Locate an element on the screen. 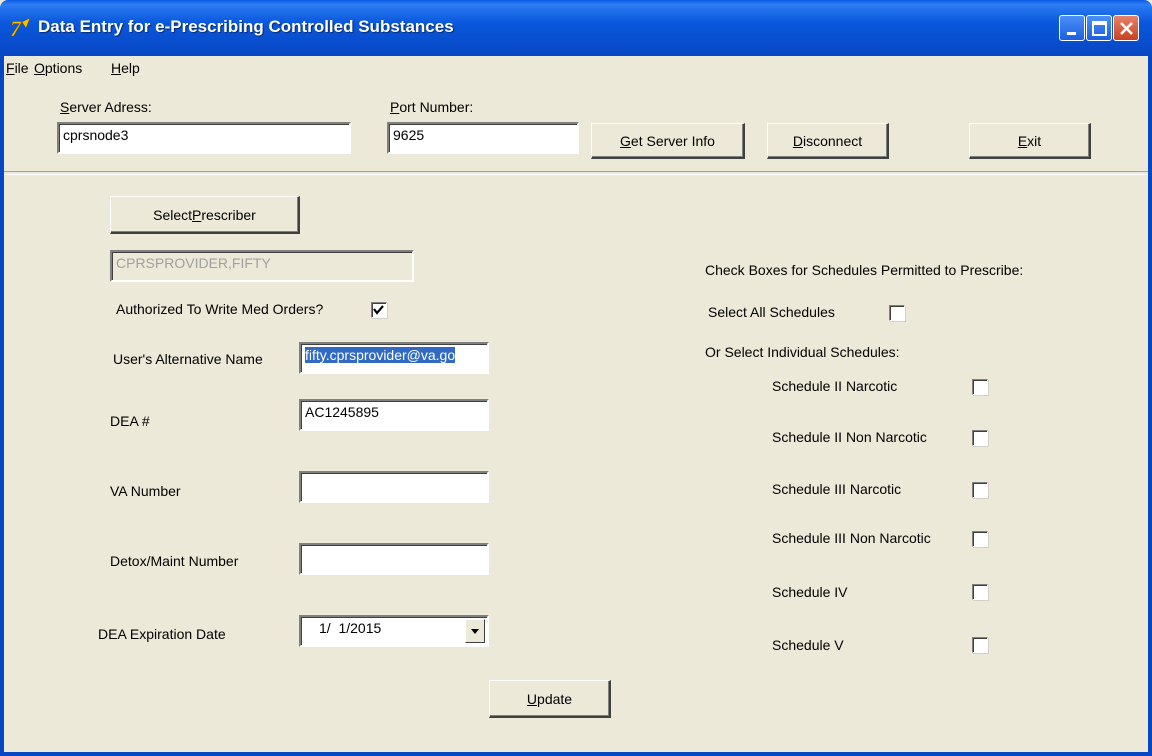 The width and height of the screenshot is (1152, 756). schedule-2-non-narcotic-checkbox is located at coordinates (980, 438).